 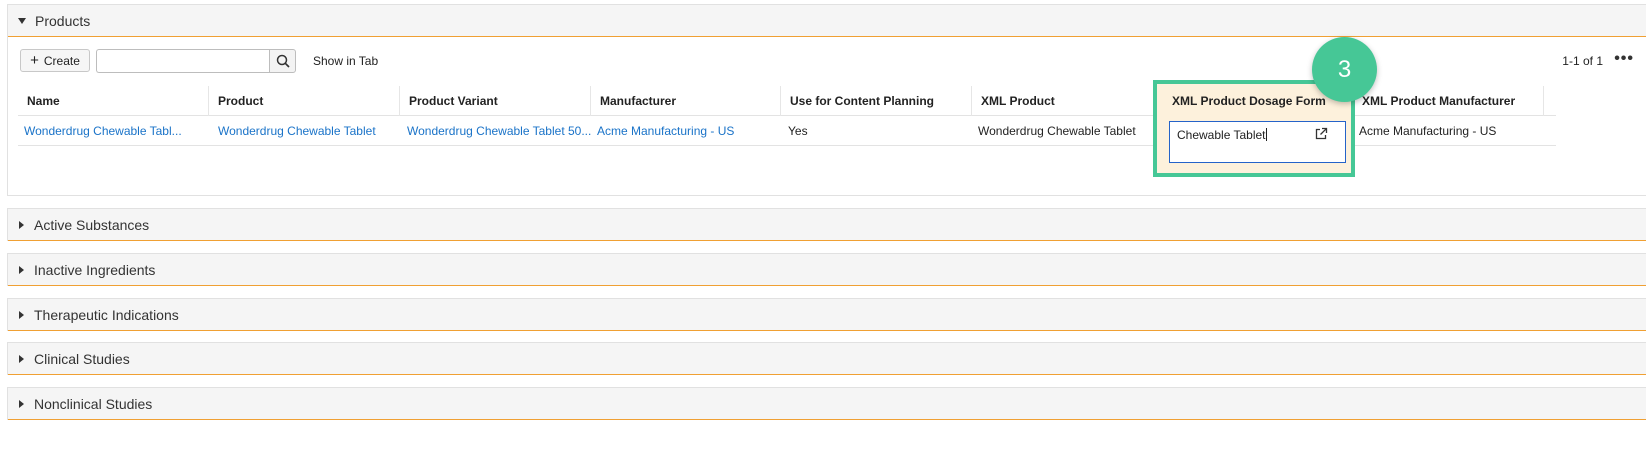 I want to click on cell-manufacturer-link: Acme Manufacturing - US, so click(x=686, y=131).